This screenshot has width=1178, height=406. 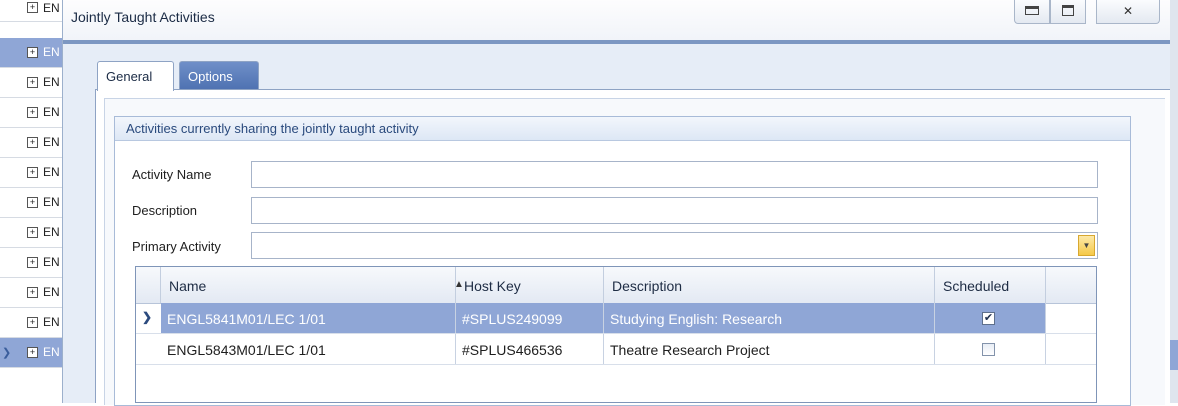 I want to click on column-header-description: Description, so click(x=769, y=285).